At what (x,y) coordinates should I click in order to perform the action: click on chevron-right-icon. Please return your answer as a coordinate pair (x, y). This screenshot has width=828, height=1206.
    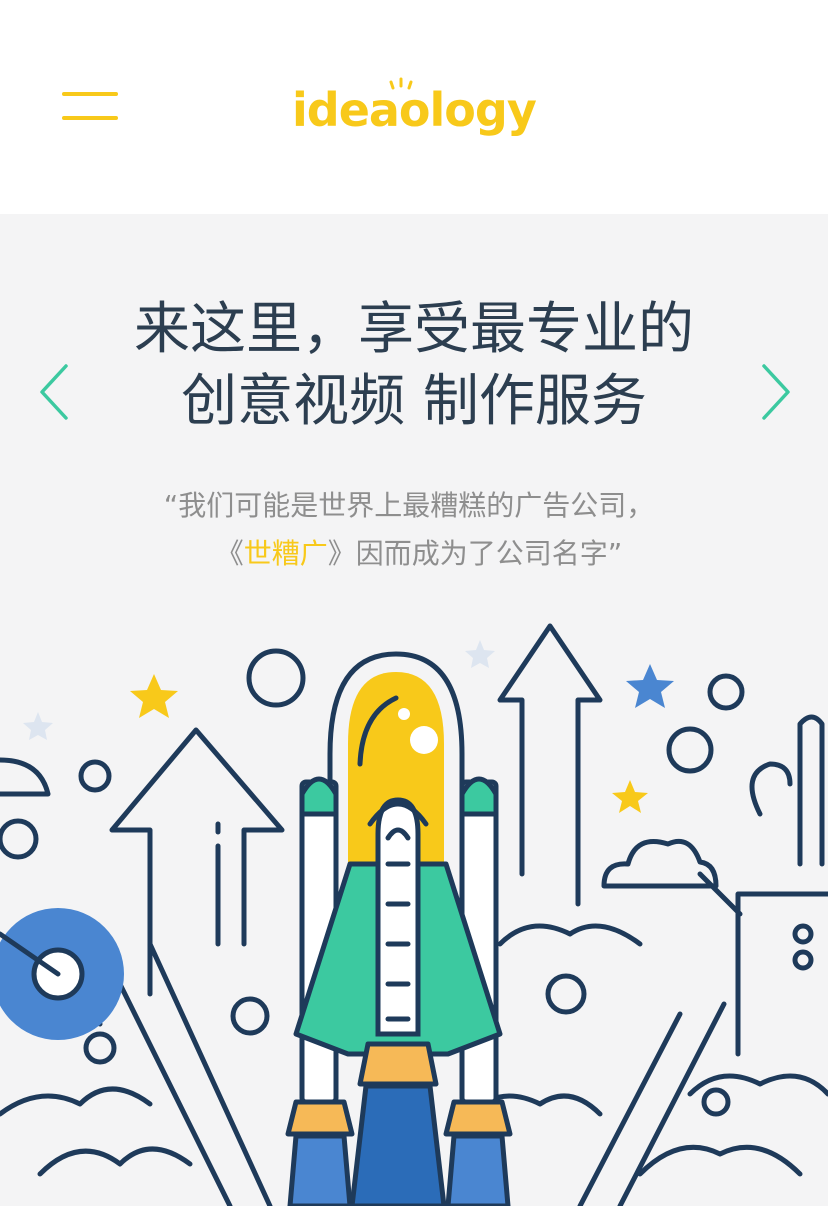
    Looking at the image, I should click on (776, 392).